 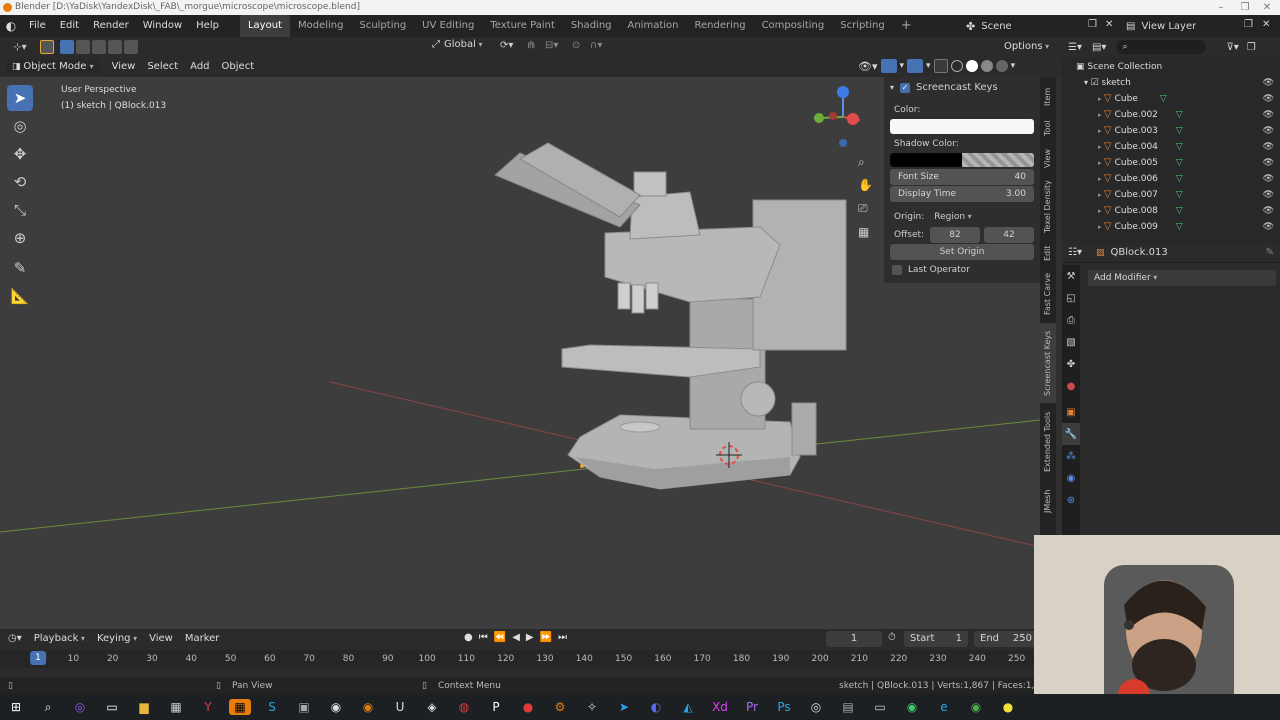 What do you see at coordinates (982, 217) in the screenshot?
I see `origin-dropdown: Region` at bounding box center [982, 217].